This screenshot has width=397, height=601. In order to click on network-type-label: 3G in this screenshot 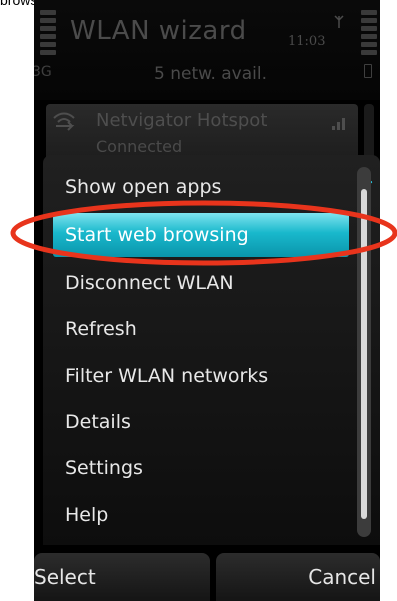, I will do `click(43, 72)`.